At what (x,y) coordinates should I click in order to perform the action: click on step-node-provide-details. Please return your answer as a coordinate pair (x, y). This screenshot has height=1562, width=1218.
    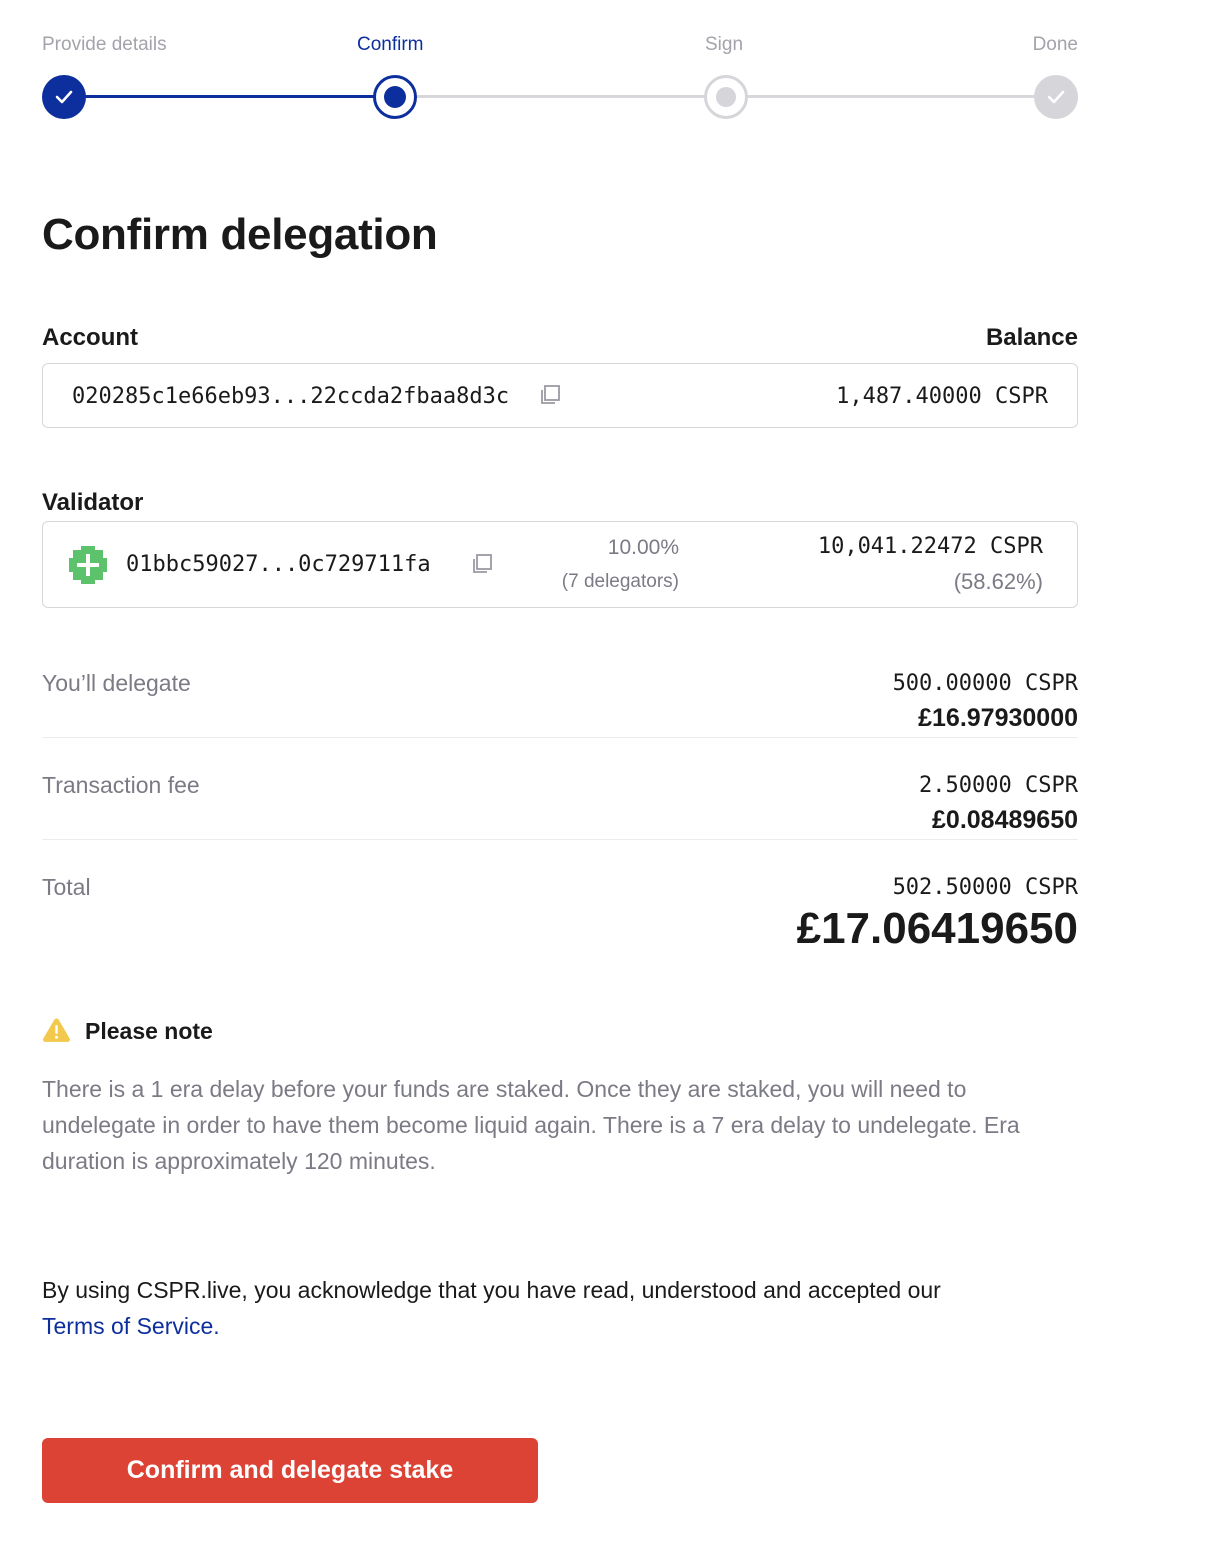
    Looking at the image, I should click on (64, 97).